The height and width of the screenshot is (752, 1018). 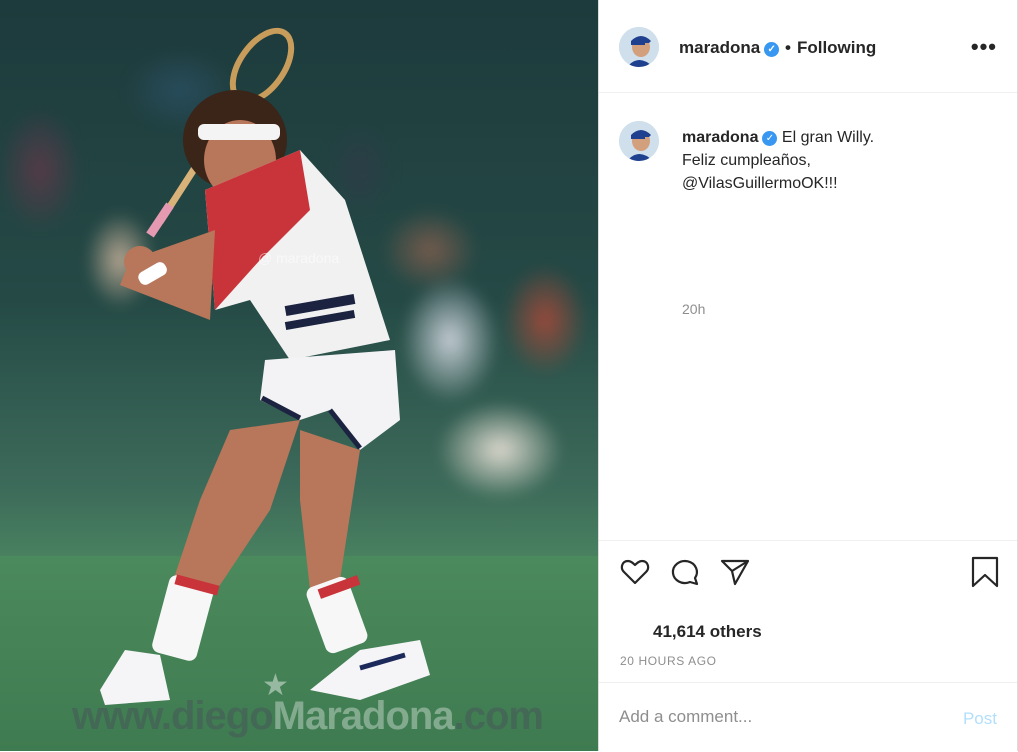 What do you see at coordinates (299, 258) in the screenshot?
I see `image-watermark-small: @ maradona` at bounding box center [299, 258].